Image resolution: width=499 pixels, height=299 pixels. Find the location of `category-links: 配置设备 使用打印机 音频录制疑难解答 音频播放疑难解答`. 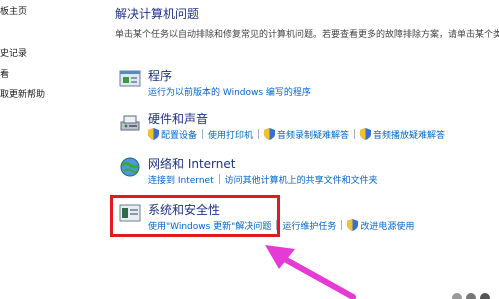

category-links: 配置设备 使用打印机 音频录制疑难解答 音频播放疑难解答 is located at coordinates (296, 134).